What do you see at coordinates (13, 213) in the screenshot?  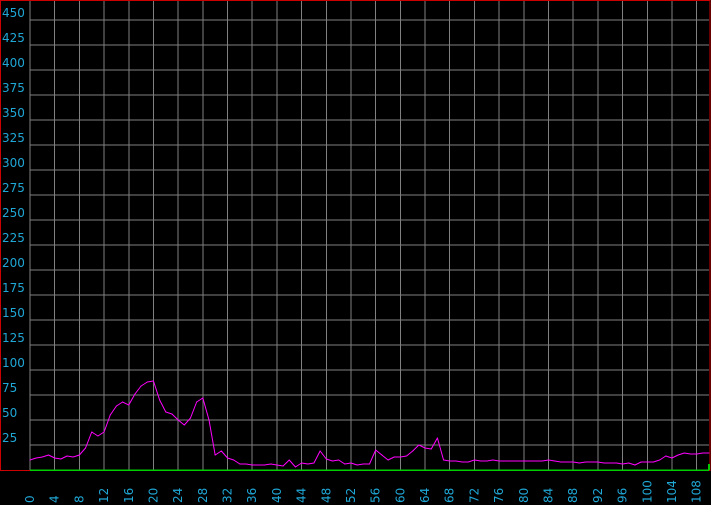 I see `y-tick-label: 250` at bounding box center [13, 213].